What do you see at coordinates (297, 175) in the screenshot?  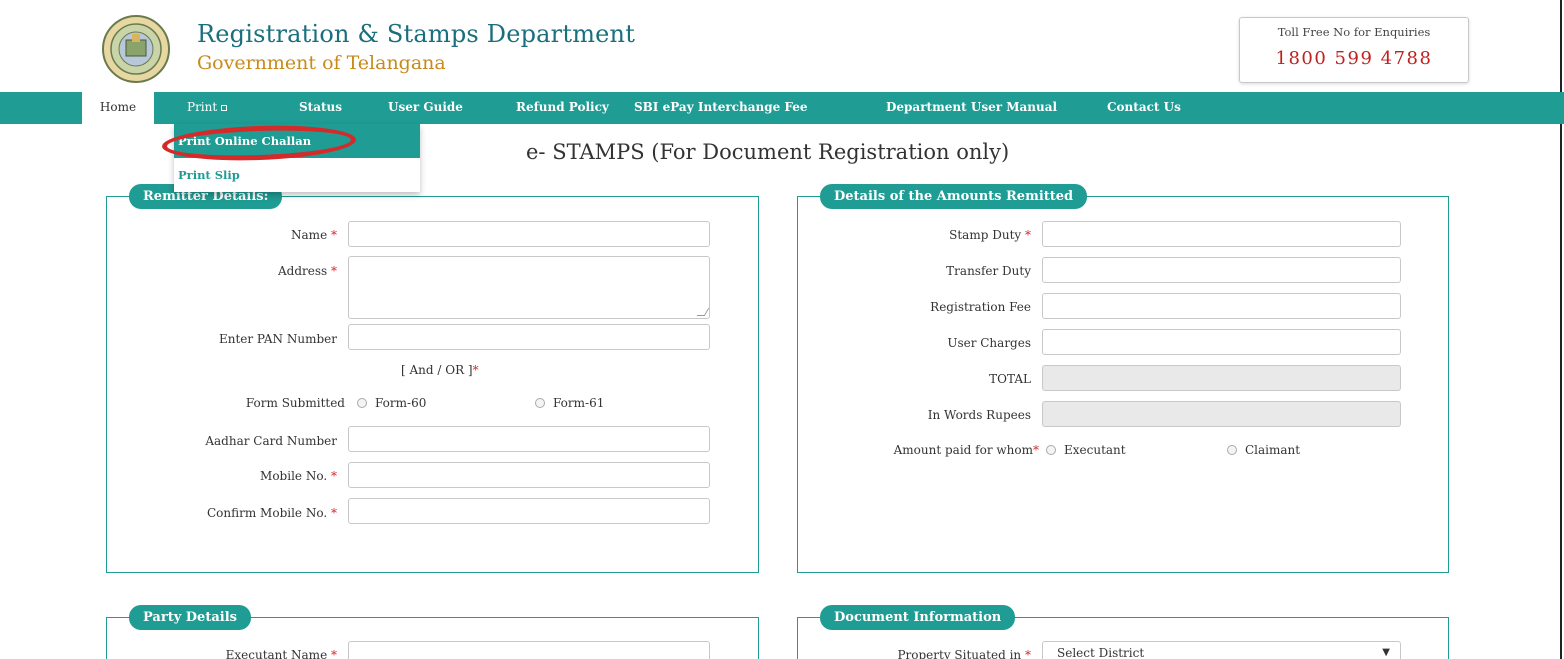 I see `menu-item-print-slip: Print Slip` at bounding box center [297, 175].